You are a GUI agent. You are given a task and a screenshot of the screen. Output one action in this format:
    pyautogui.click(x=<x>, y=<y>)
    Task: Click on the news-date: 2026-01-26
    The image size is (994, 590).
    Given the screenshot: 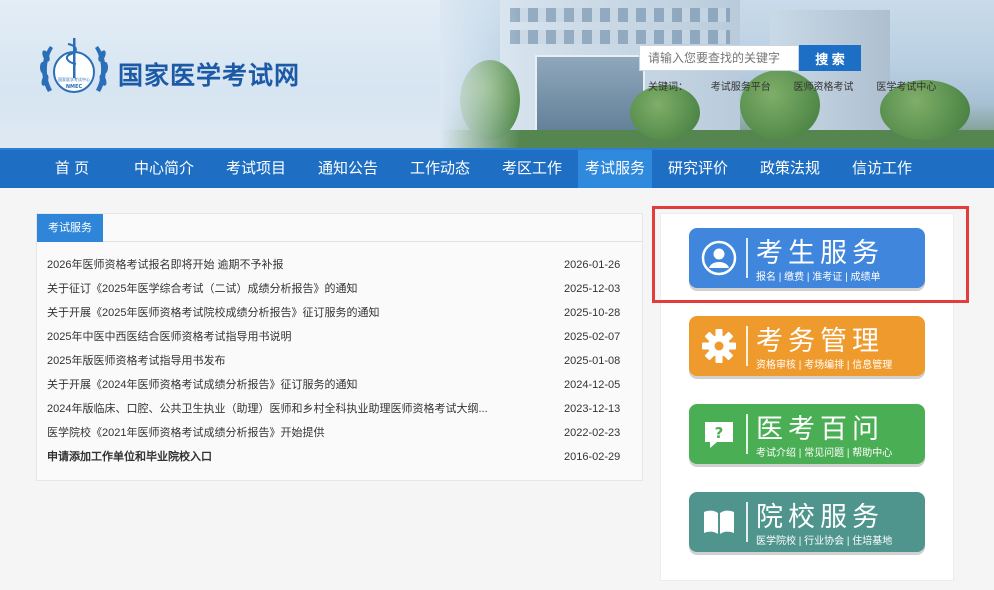 What is the action you would take?
    pyautogui.click(x=592, y=265)
    